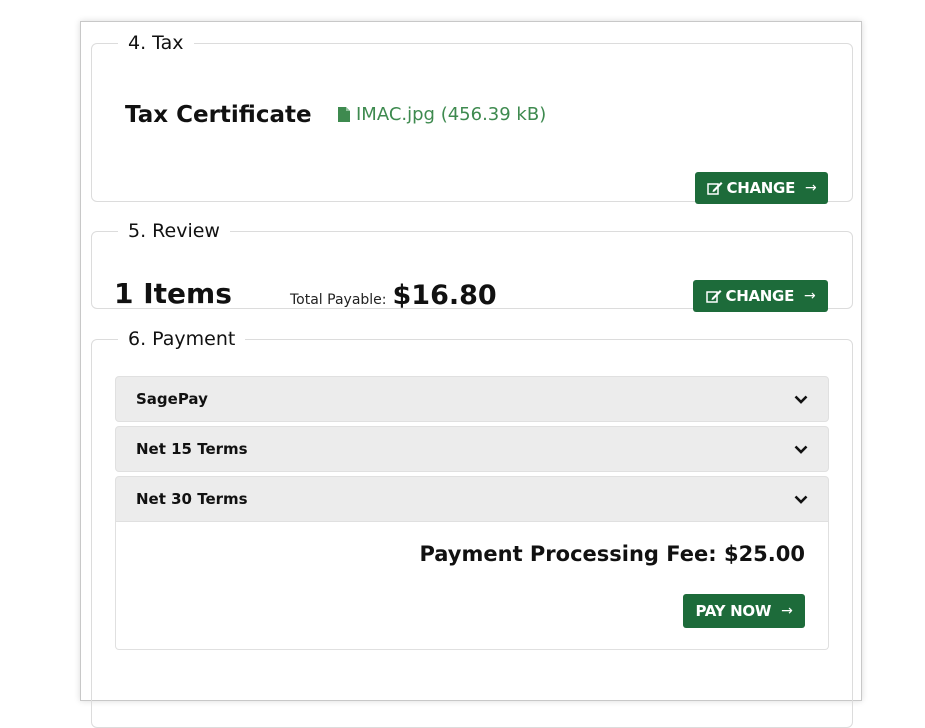 This screenshot has height=728, width=925. I want to click on payment-method-label: Net 15 Terms, so click(192, 449).